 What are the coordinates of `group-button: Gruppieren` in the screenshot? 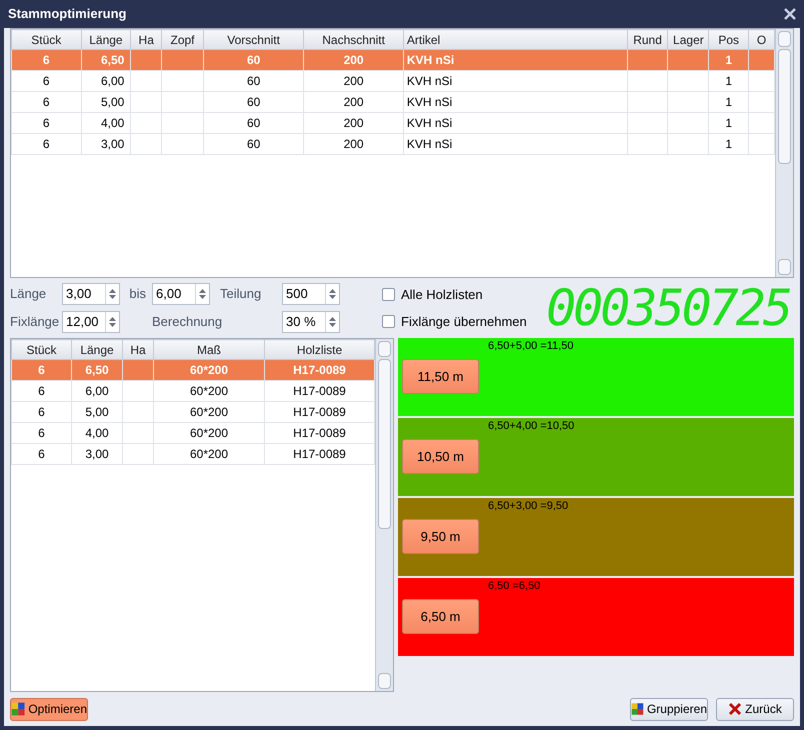 It's located at (669, 709).